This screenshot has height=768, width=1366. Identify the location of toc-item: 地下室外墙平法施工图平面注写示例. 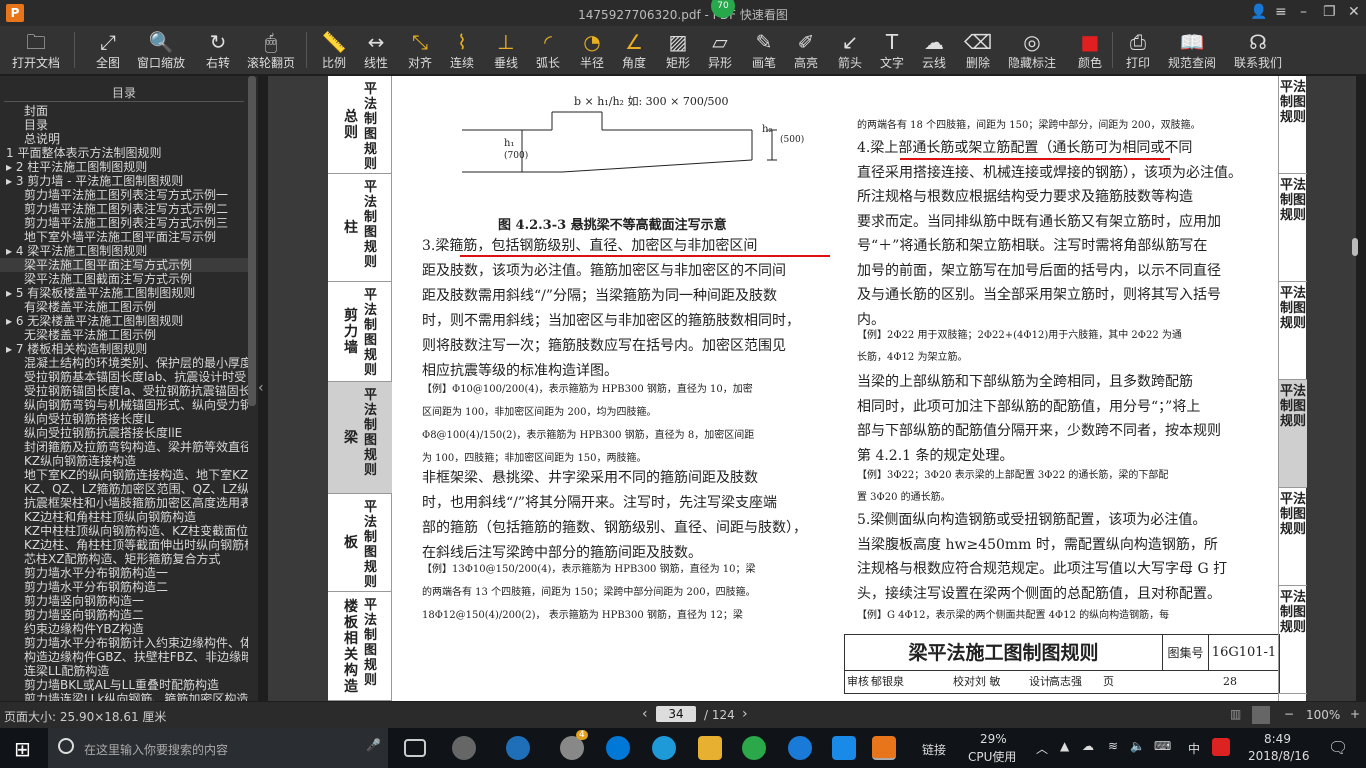
(124, 237).